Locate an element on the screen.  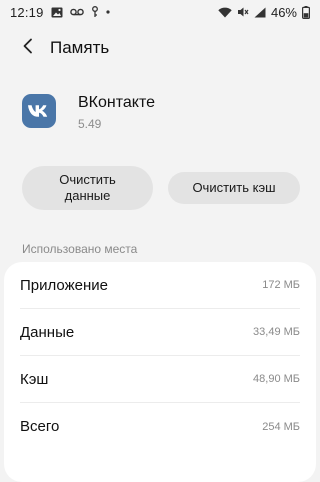
status-bar: 12:19 46% is located at coordinates (160, 12).